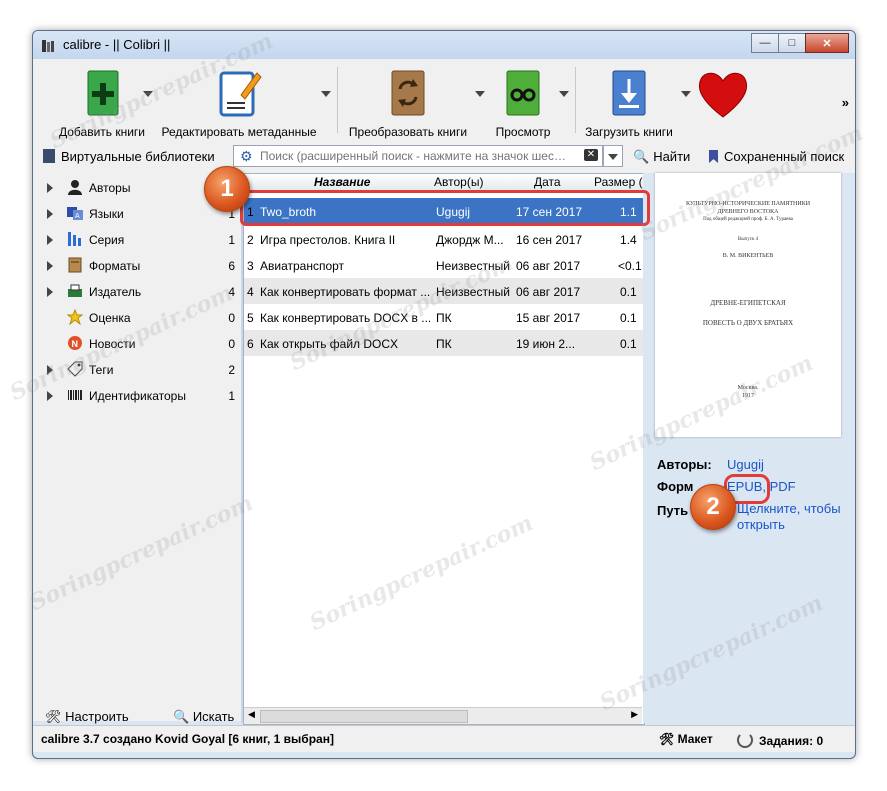  Describe the element at coordinates (75, 317) in the screenshot. I see `star-icon` at that location.